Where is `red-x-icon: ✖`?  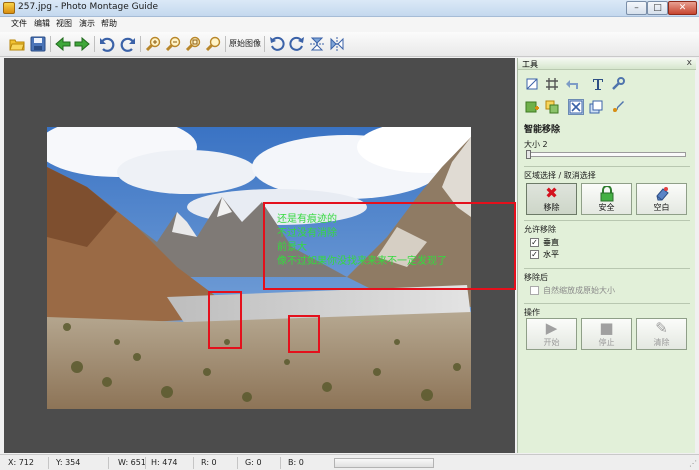
red-x-icon: ✖ is located at coordinates (551, 193).